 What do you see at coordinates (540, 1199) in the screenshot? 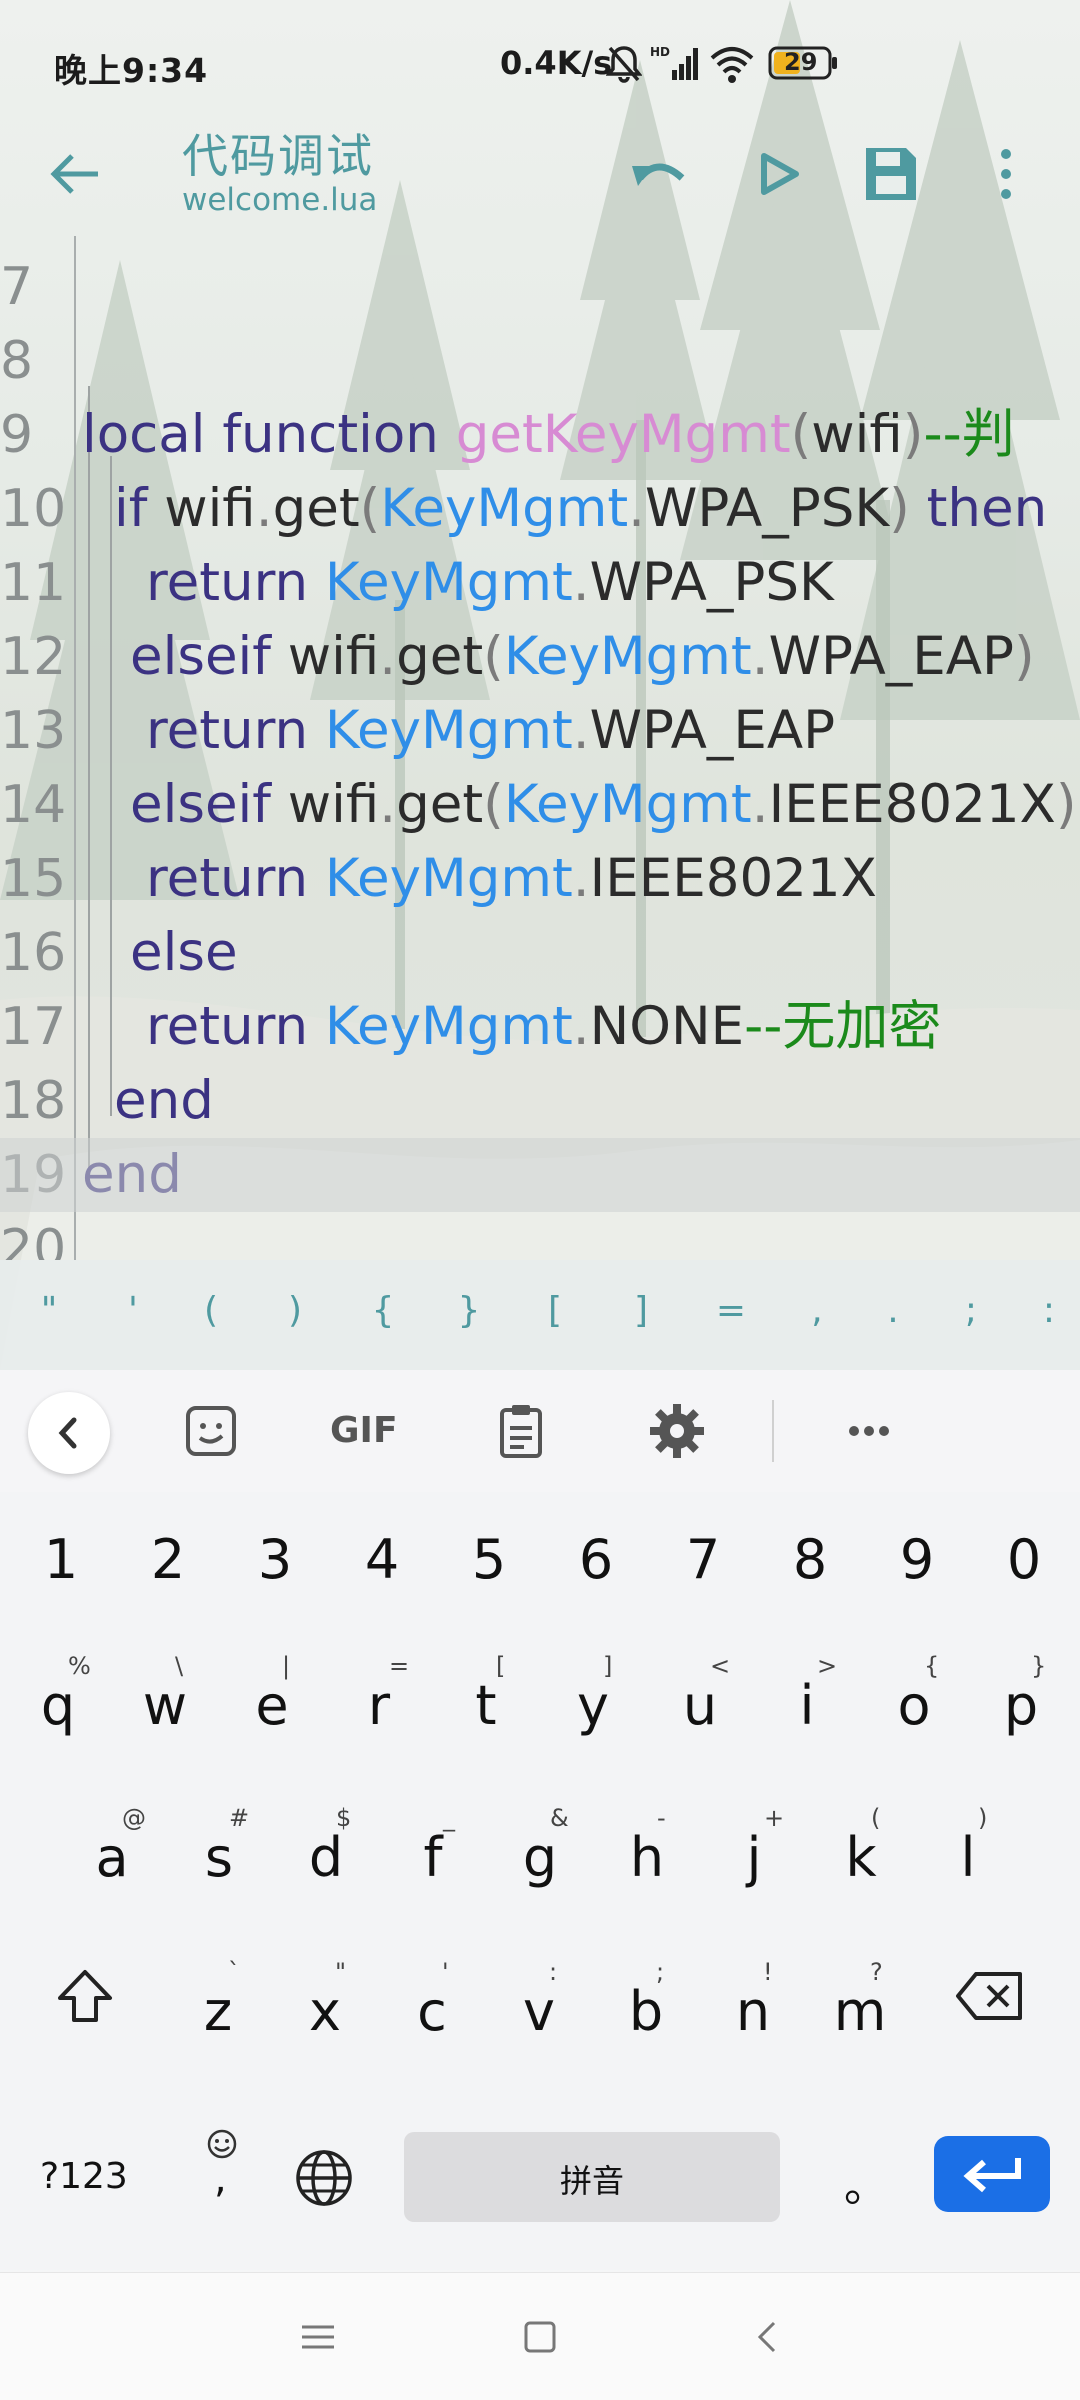
I see `code-line-current: 20 print(getKeyMgmt(wifi))` at bounding box center [540, 1199].